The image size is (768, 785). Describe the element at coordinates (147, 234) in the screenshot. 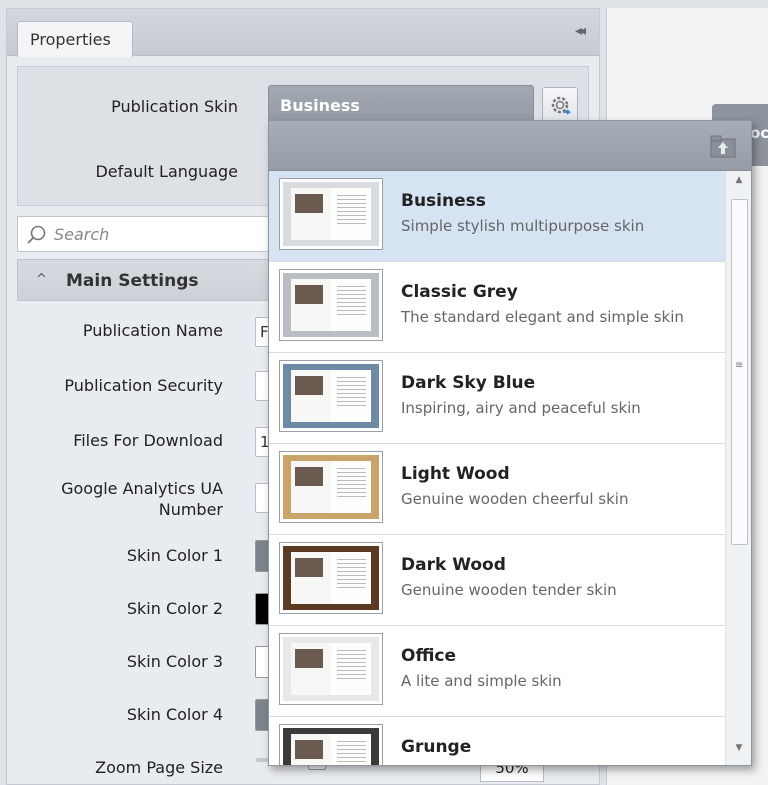

I see `search-input: Search` at that location.